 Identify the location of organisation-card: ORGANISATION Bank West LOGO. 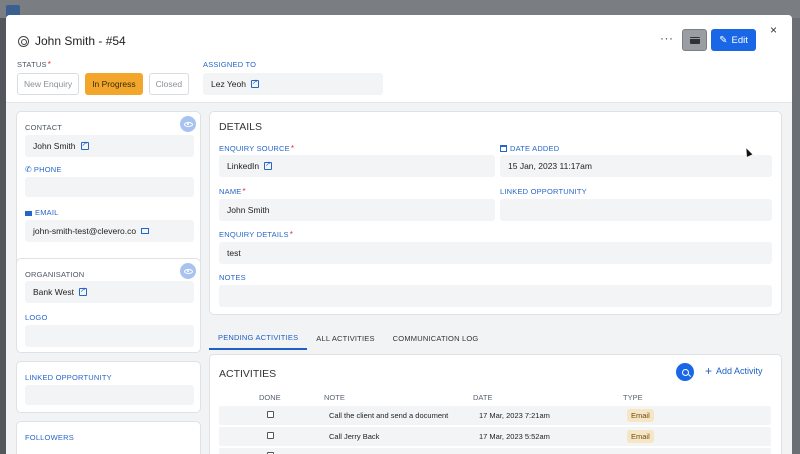
(108, 305).